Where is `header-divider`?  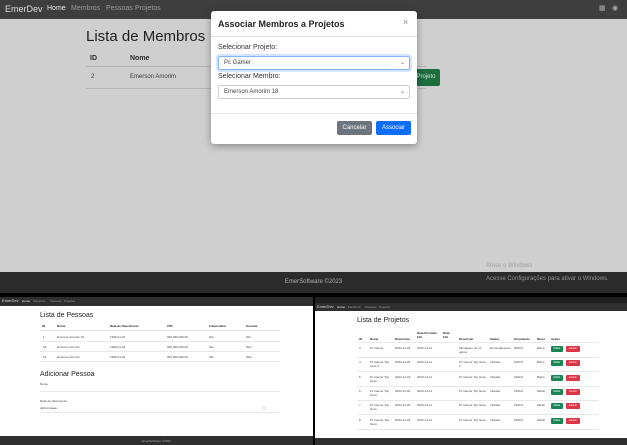 header-divider is located at coordinates (160, 330).